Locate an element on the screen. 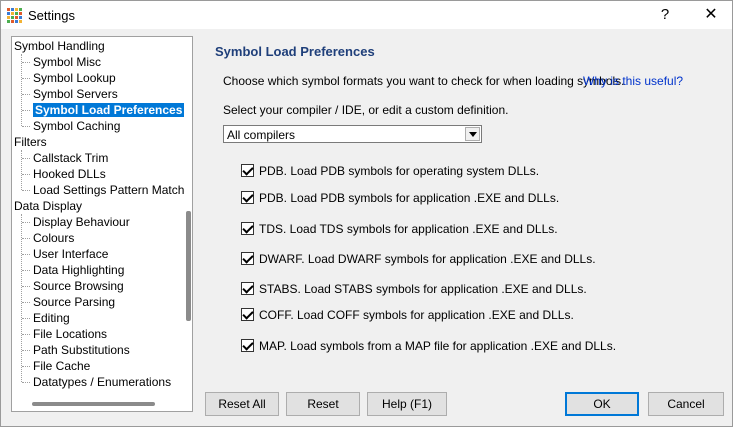 Image resolution: width=733 pixels, height=427 pixels. tree-item-colours: Colours is located at coordinates (53, 238).